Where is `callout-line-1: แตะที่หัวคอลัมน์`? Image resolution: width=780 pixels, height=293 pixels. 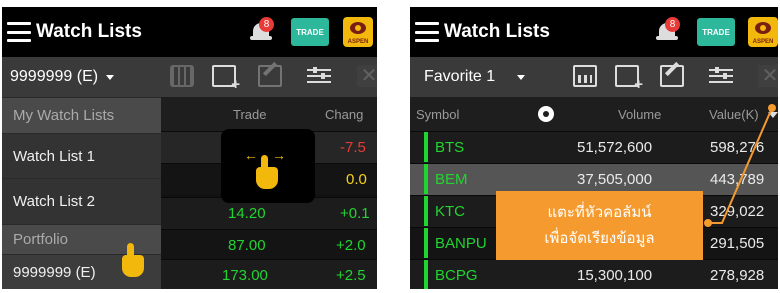 callout-line-1: แตะที่หัวคอลัมน์ is located at coordinates (599, 212).